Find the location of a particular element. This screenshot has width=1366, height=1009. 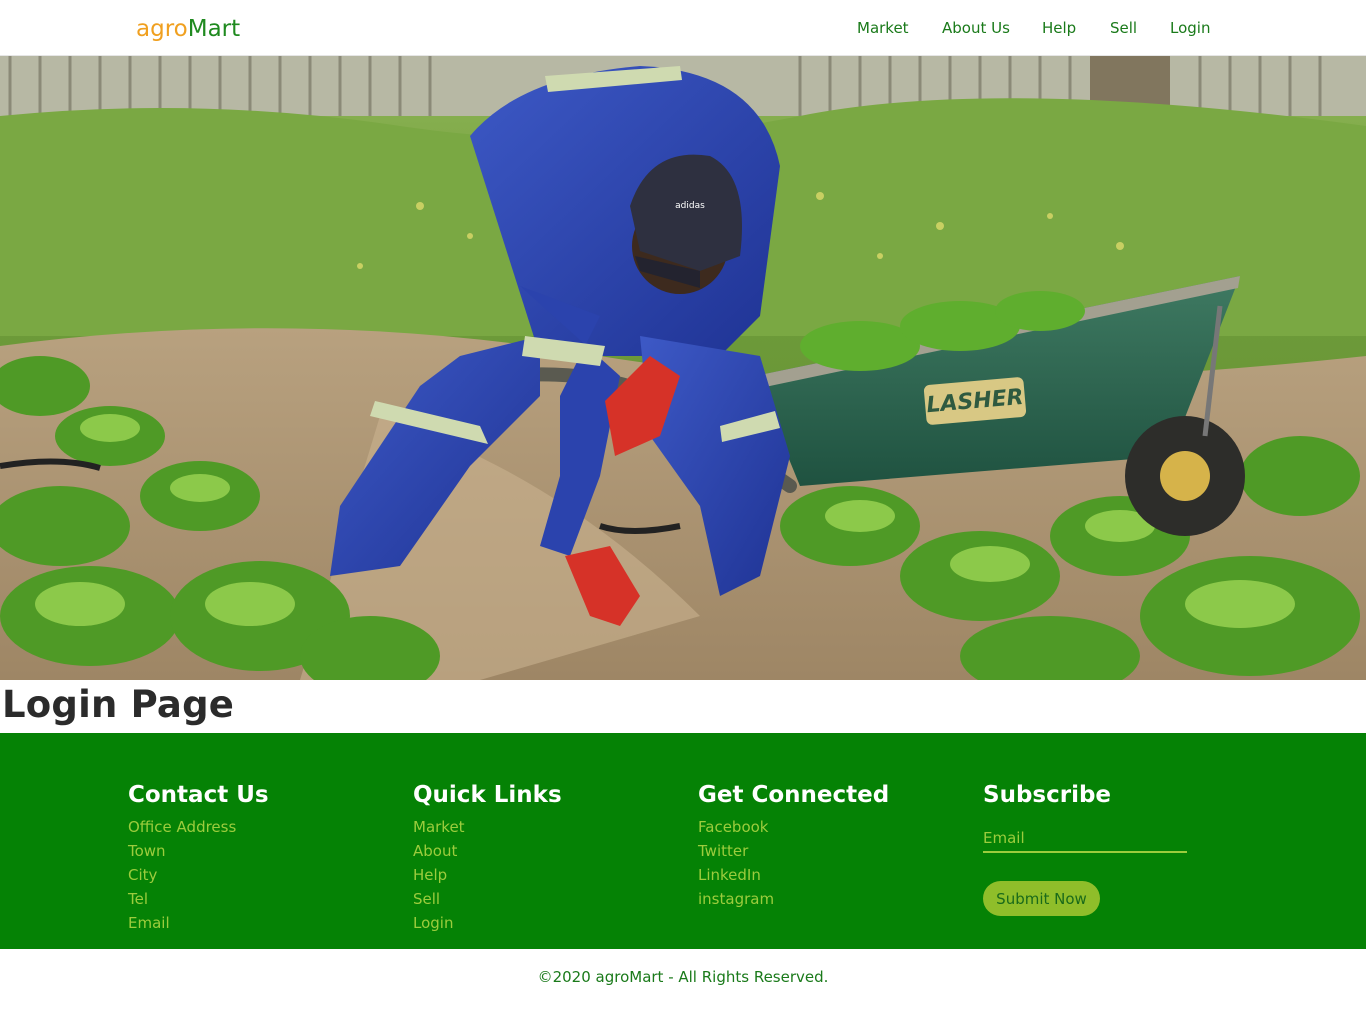

nav-link-sell: Sell is located at coordinates (1123, 28).